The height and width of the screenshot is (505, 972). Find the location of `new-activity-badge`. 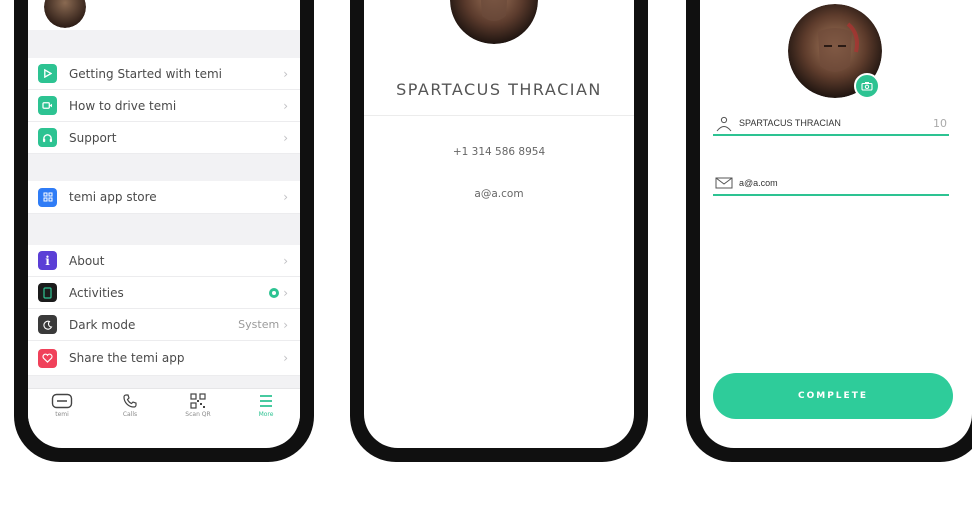

new-activity-badge is located at coordinates (274, 292).